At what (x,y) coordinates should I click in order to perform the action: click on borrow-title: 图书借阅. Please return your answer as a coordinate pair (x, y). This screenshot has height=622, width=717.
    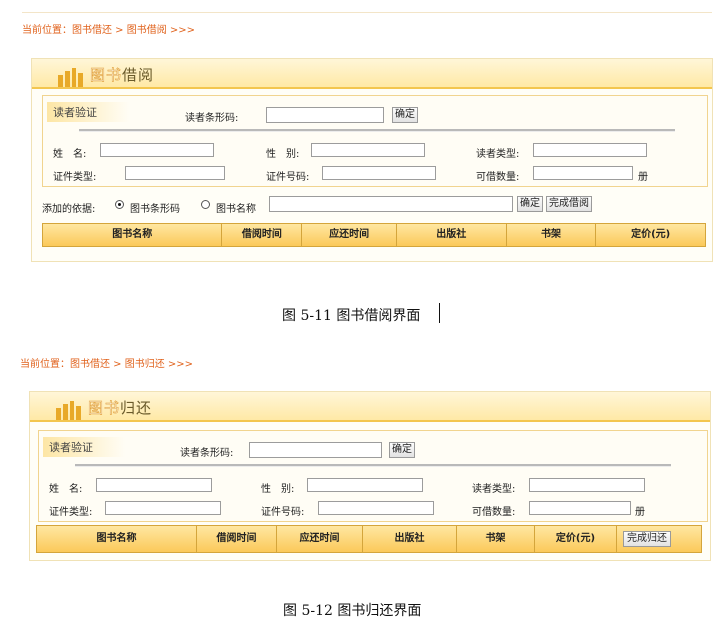
    Looking at the image, I should click on (122, 74).